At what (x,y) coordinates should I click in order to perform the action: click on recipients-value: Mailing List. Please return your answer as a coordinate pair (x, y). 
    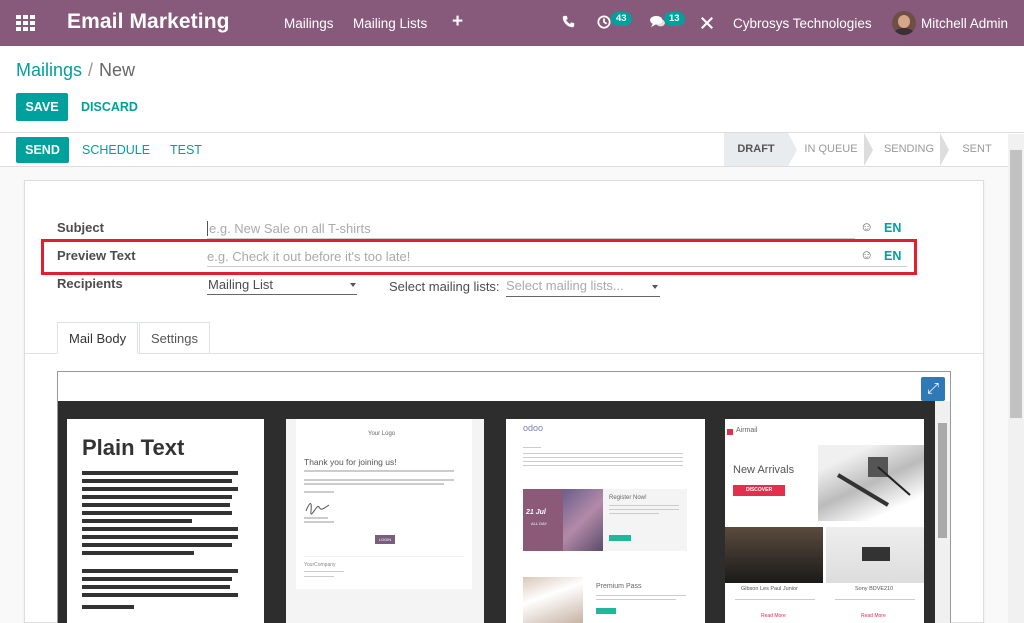
    Looking at the image, I should click on (241, 284).